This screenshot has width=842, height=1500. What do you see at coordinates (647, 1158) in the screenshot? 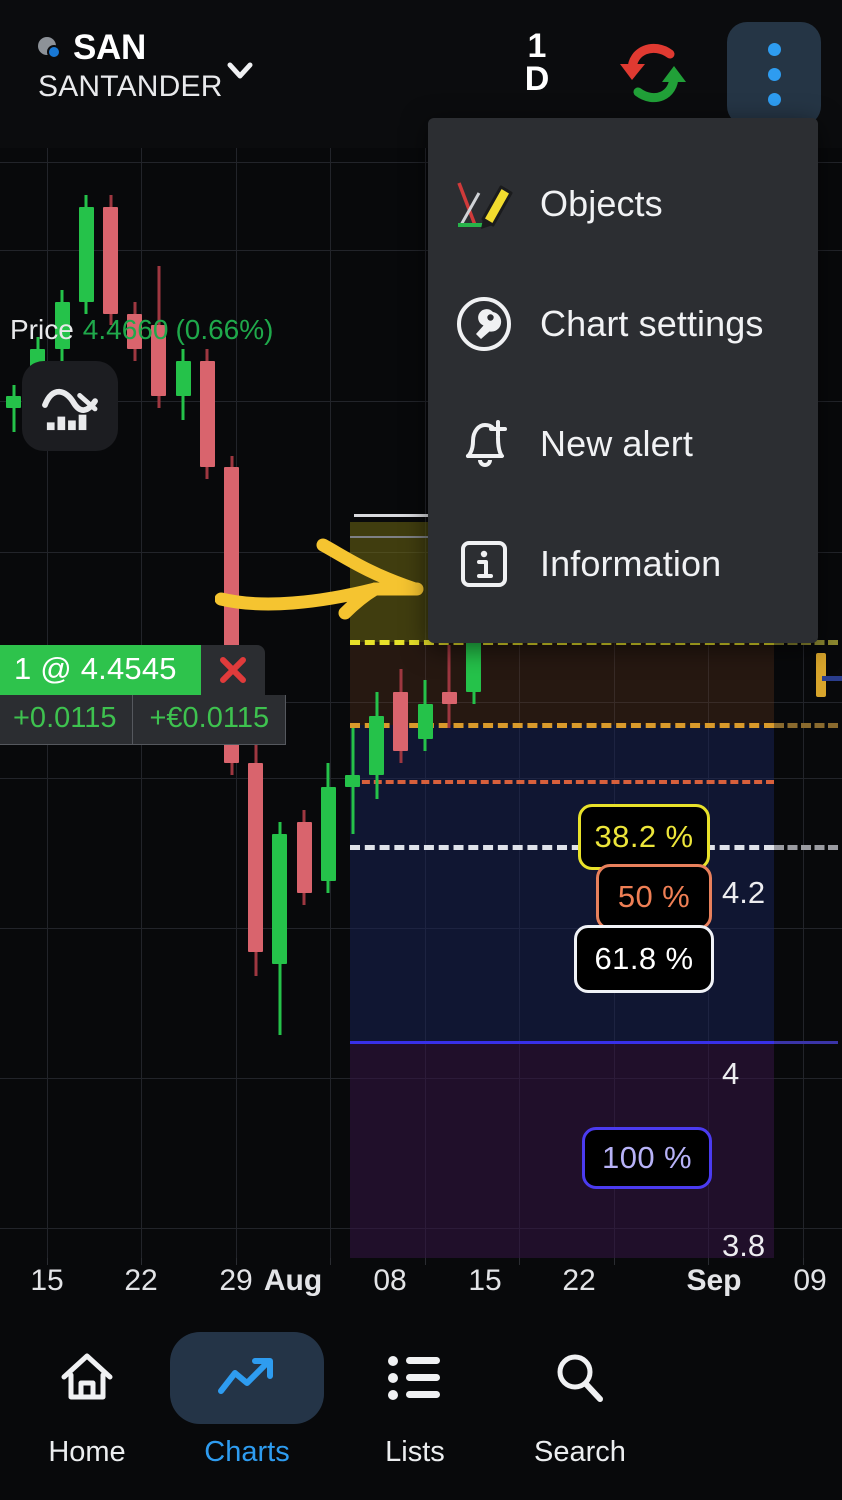
I see `fib-label-100: 100 %` at bounding box center [647, 1158].